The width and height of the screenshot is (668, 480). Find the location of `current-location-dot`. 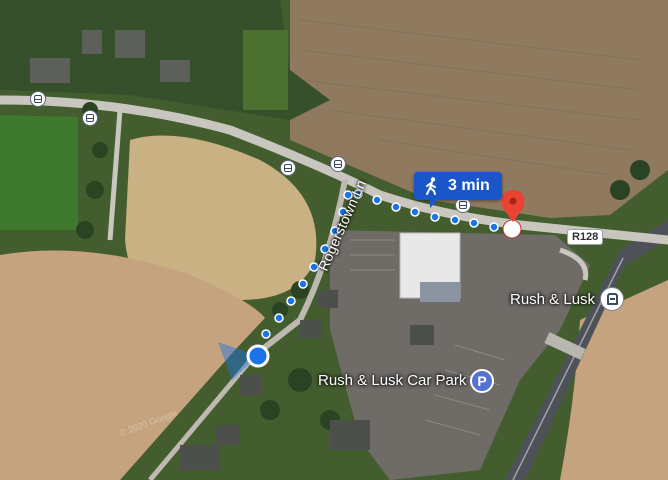

current-location-dot is located at coordinates (258, 356).